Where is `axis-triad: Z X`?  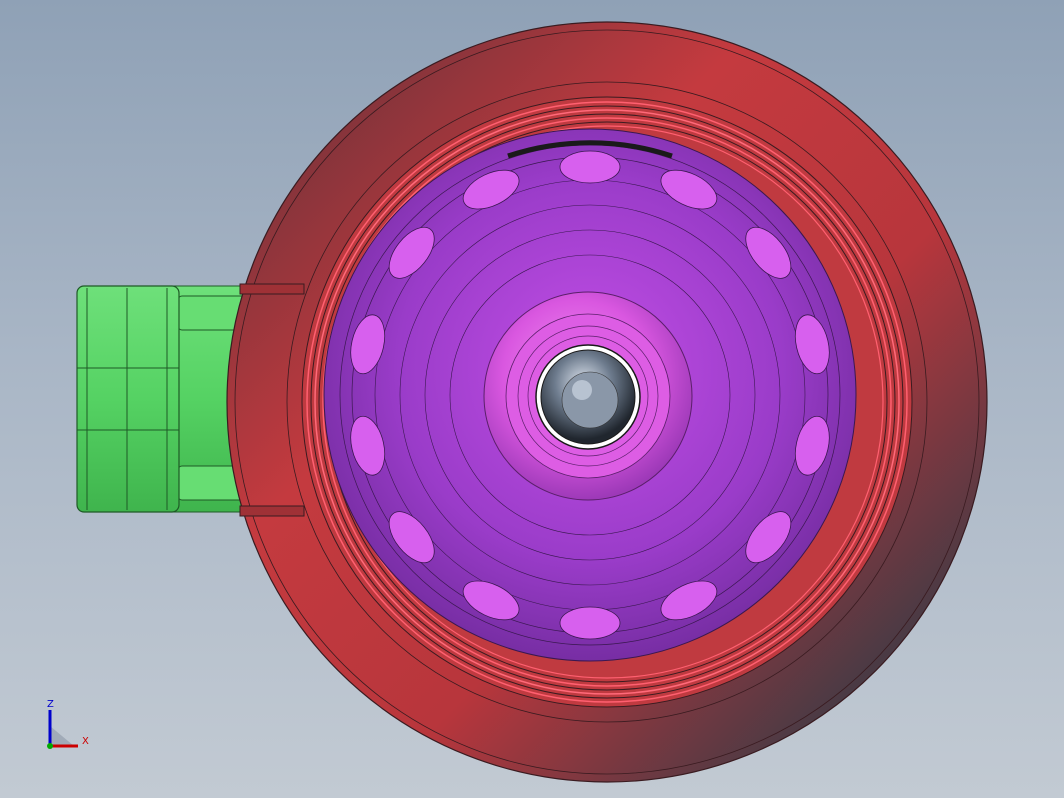
axis-triad: Z X is located at coordinates (73, 731).